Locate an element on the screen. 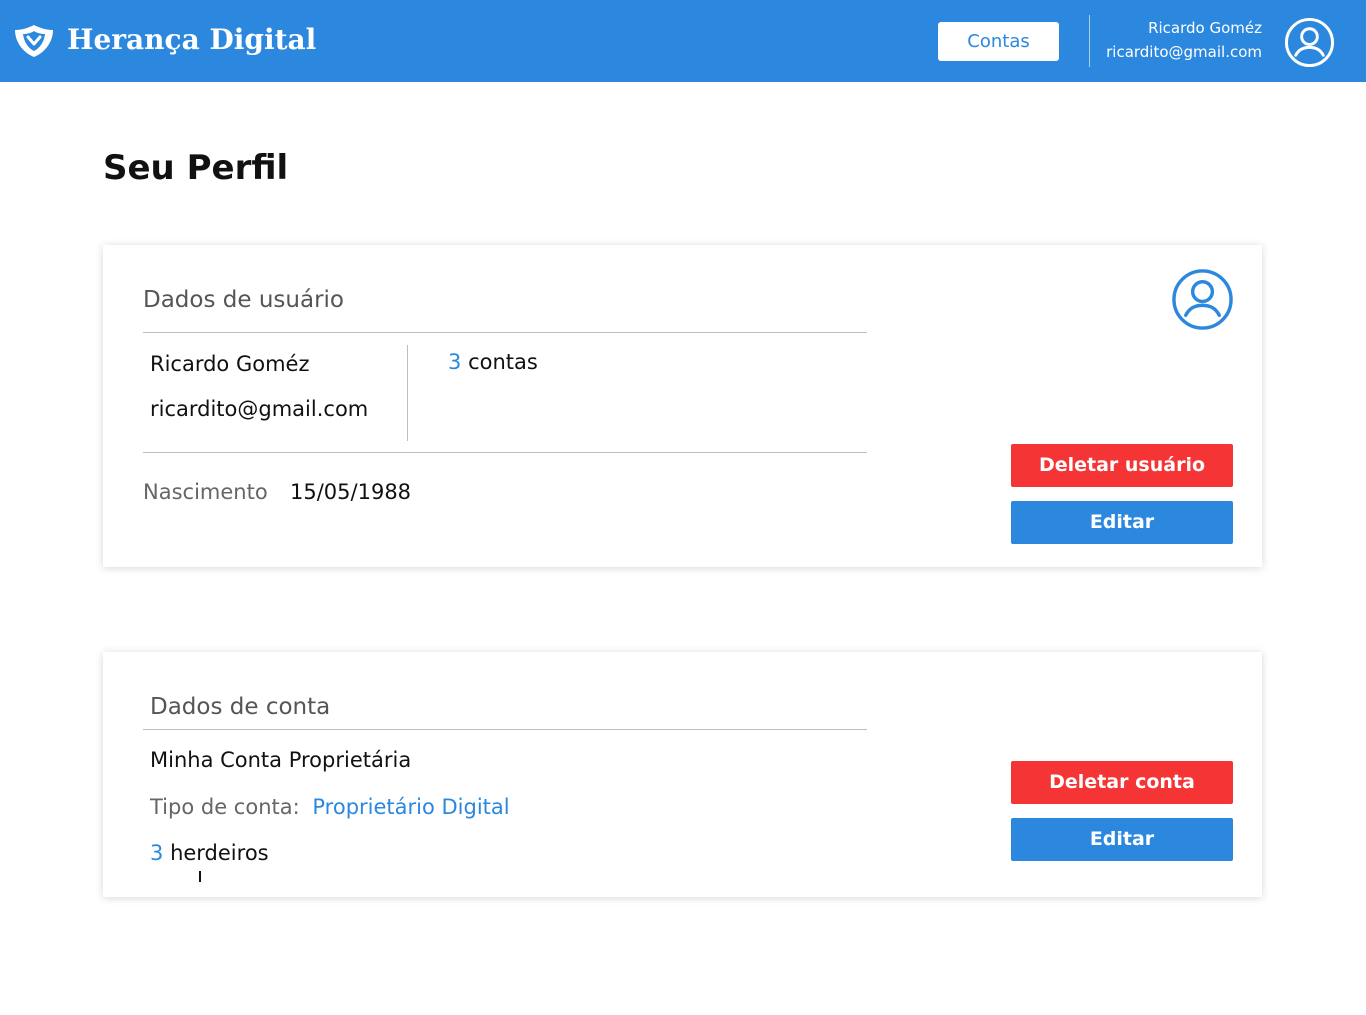  shield-logo-icon is located at coordinates (34, 41).